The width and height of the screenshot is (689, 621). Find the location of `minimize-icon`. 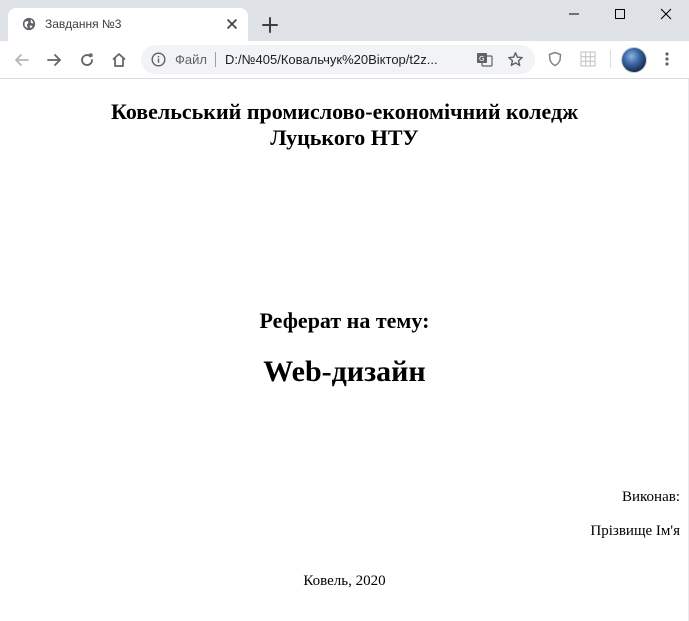

minimize-icon is located at coordinates (574, 14).